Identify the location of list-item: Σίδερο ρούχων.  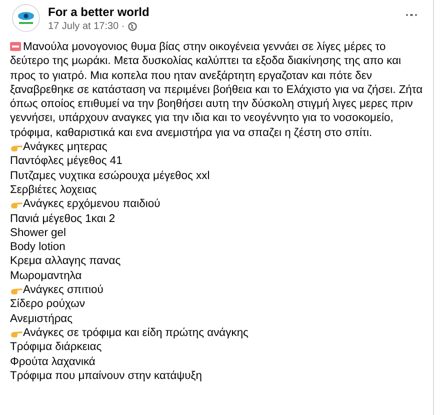
(47, 304).